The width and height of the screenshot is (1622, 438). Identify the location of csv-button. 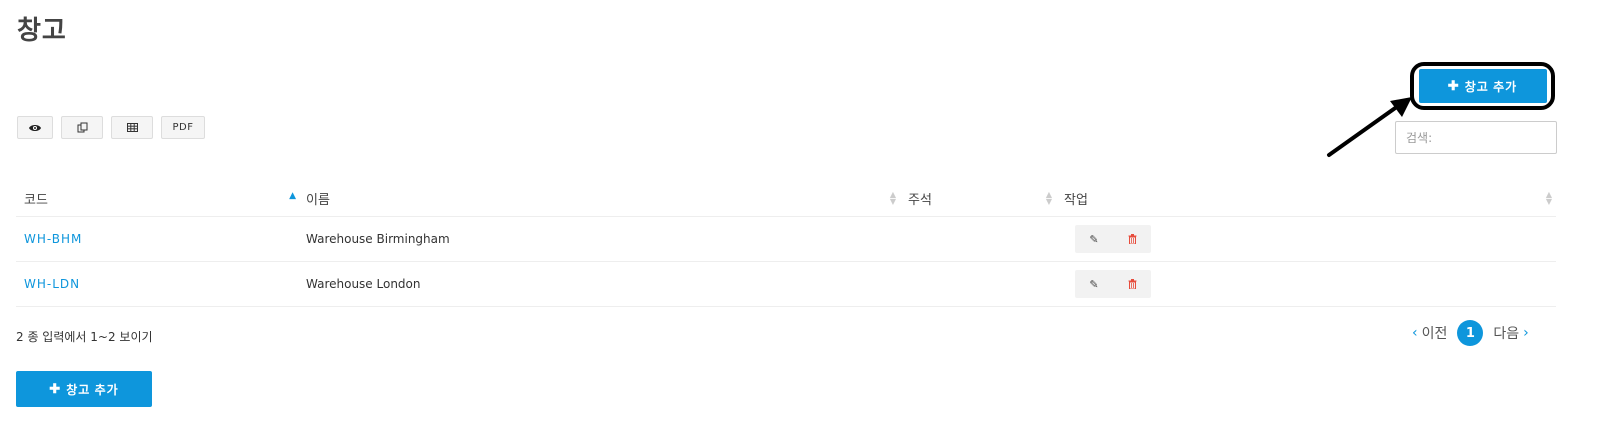
(132, 127).